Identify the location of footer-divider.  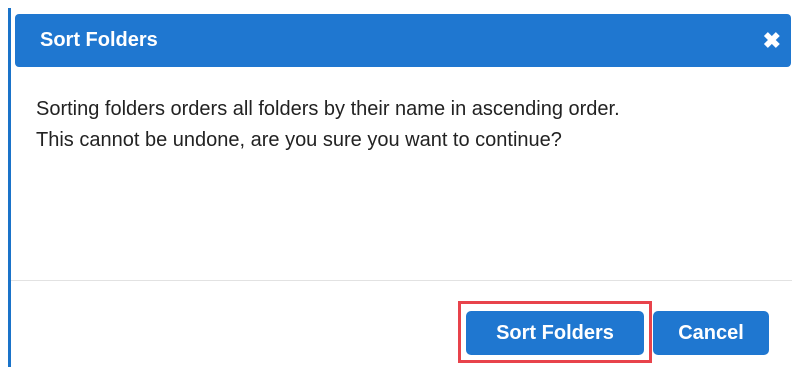
(401, 280).